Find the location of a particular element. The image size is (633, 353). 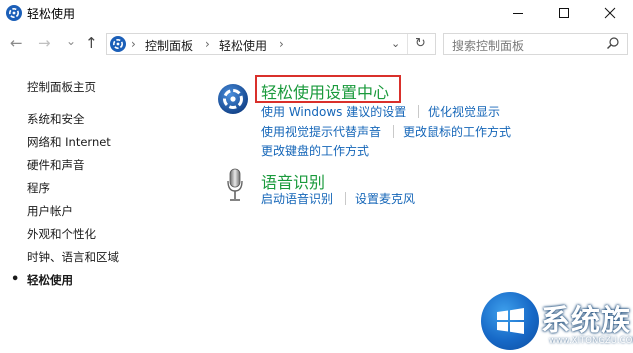

sidebar-item-user-accounts: 用户帐户 is located at coordinates (50, 211).